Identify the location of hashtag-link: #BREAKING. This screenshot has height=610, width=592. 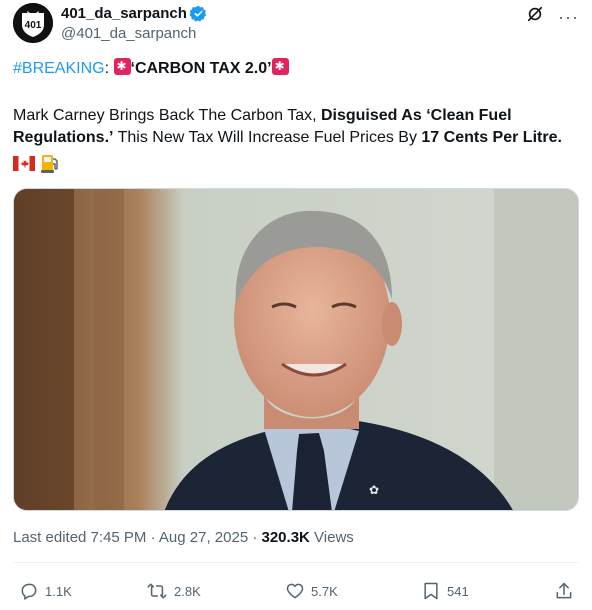
(59, 68).